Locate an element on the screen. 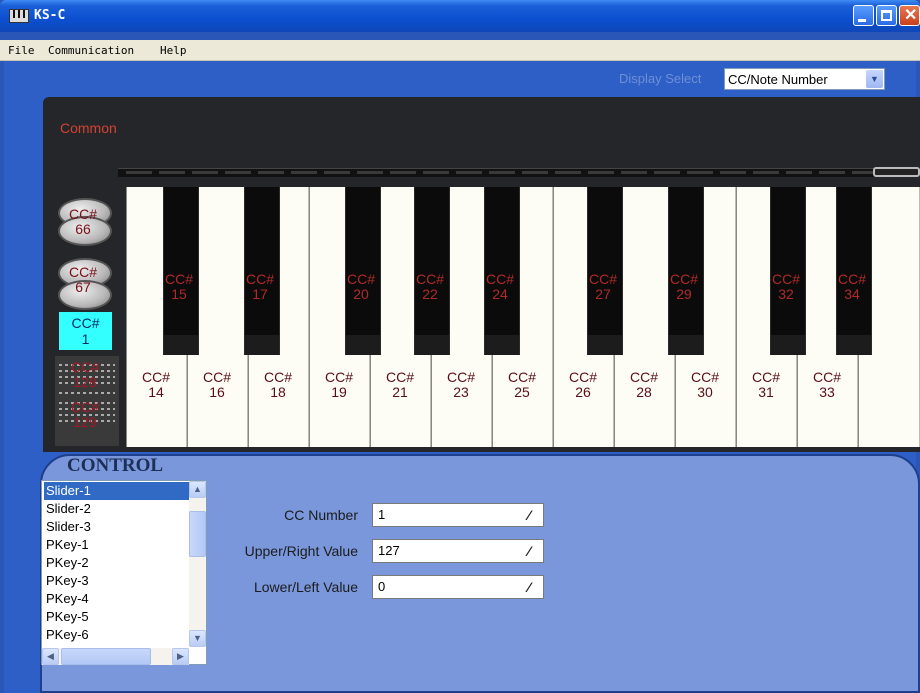 Image resolution: width=920 pixels, height=693 pixels. maximize-button is located at coordinates (886, 15).